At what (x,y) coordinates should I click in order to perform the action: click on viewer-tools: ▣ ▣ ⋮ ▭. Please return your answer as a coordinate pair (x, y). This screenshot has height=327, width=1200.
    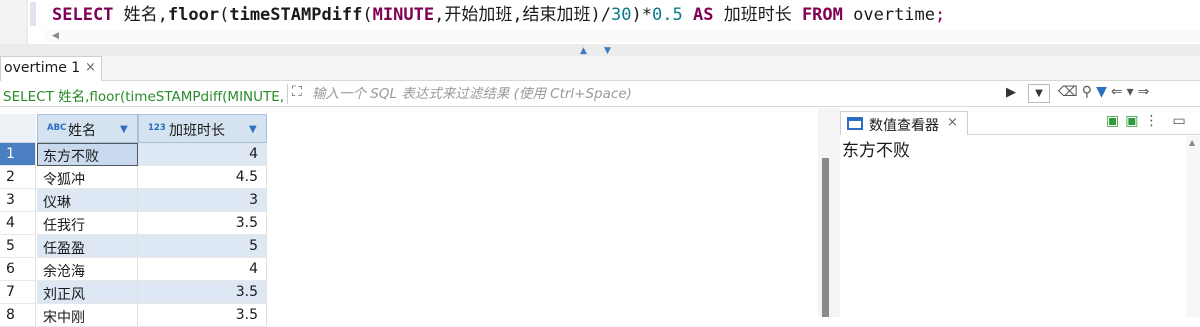
    Looking at the image, I should click on (1146, 121).